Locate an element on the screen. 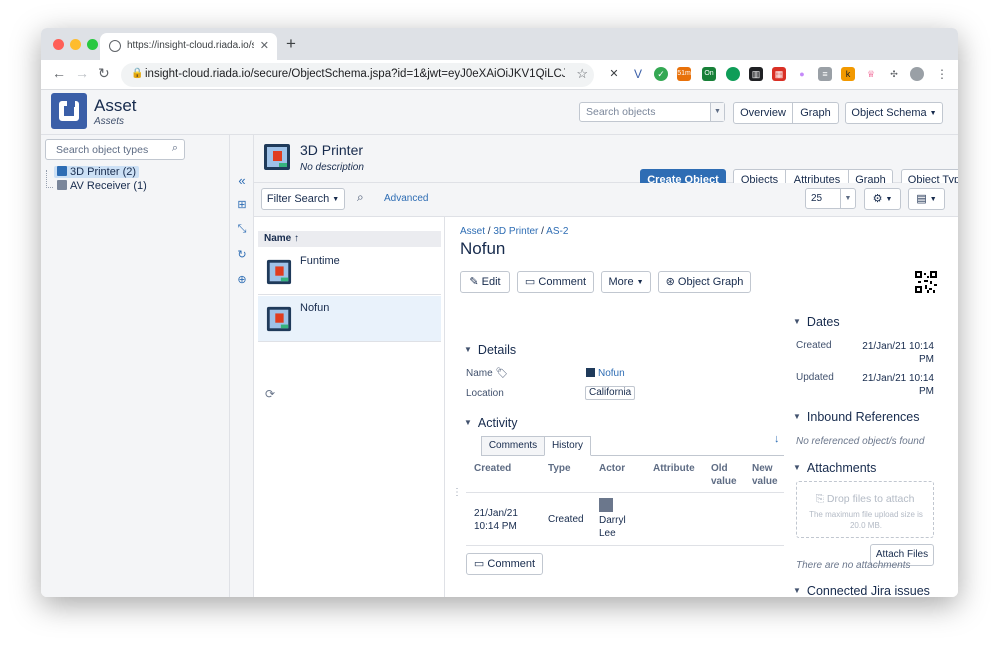 This screenshot has width=999, height=652. list-item: Funtime is located at coordinates (349, 272).